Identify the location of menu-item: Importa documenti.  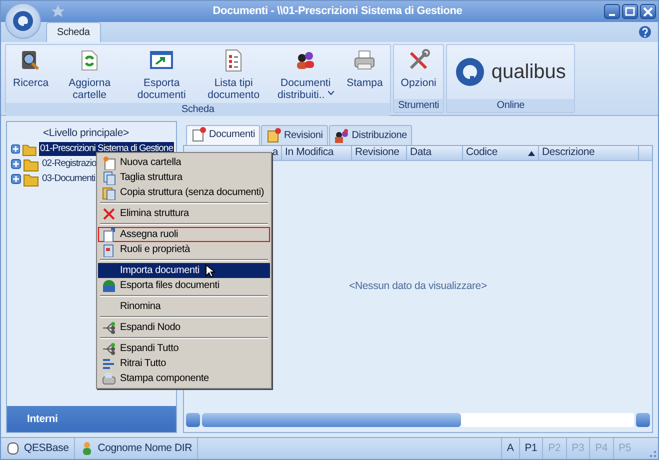
(184, 270).